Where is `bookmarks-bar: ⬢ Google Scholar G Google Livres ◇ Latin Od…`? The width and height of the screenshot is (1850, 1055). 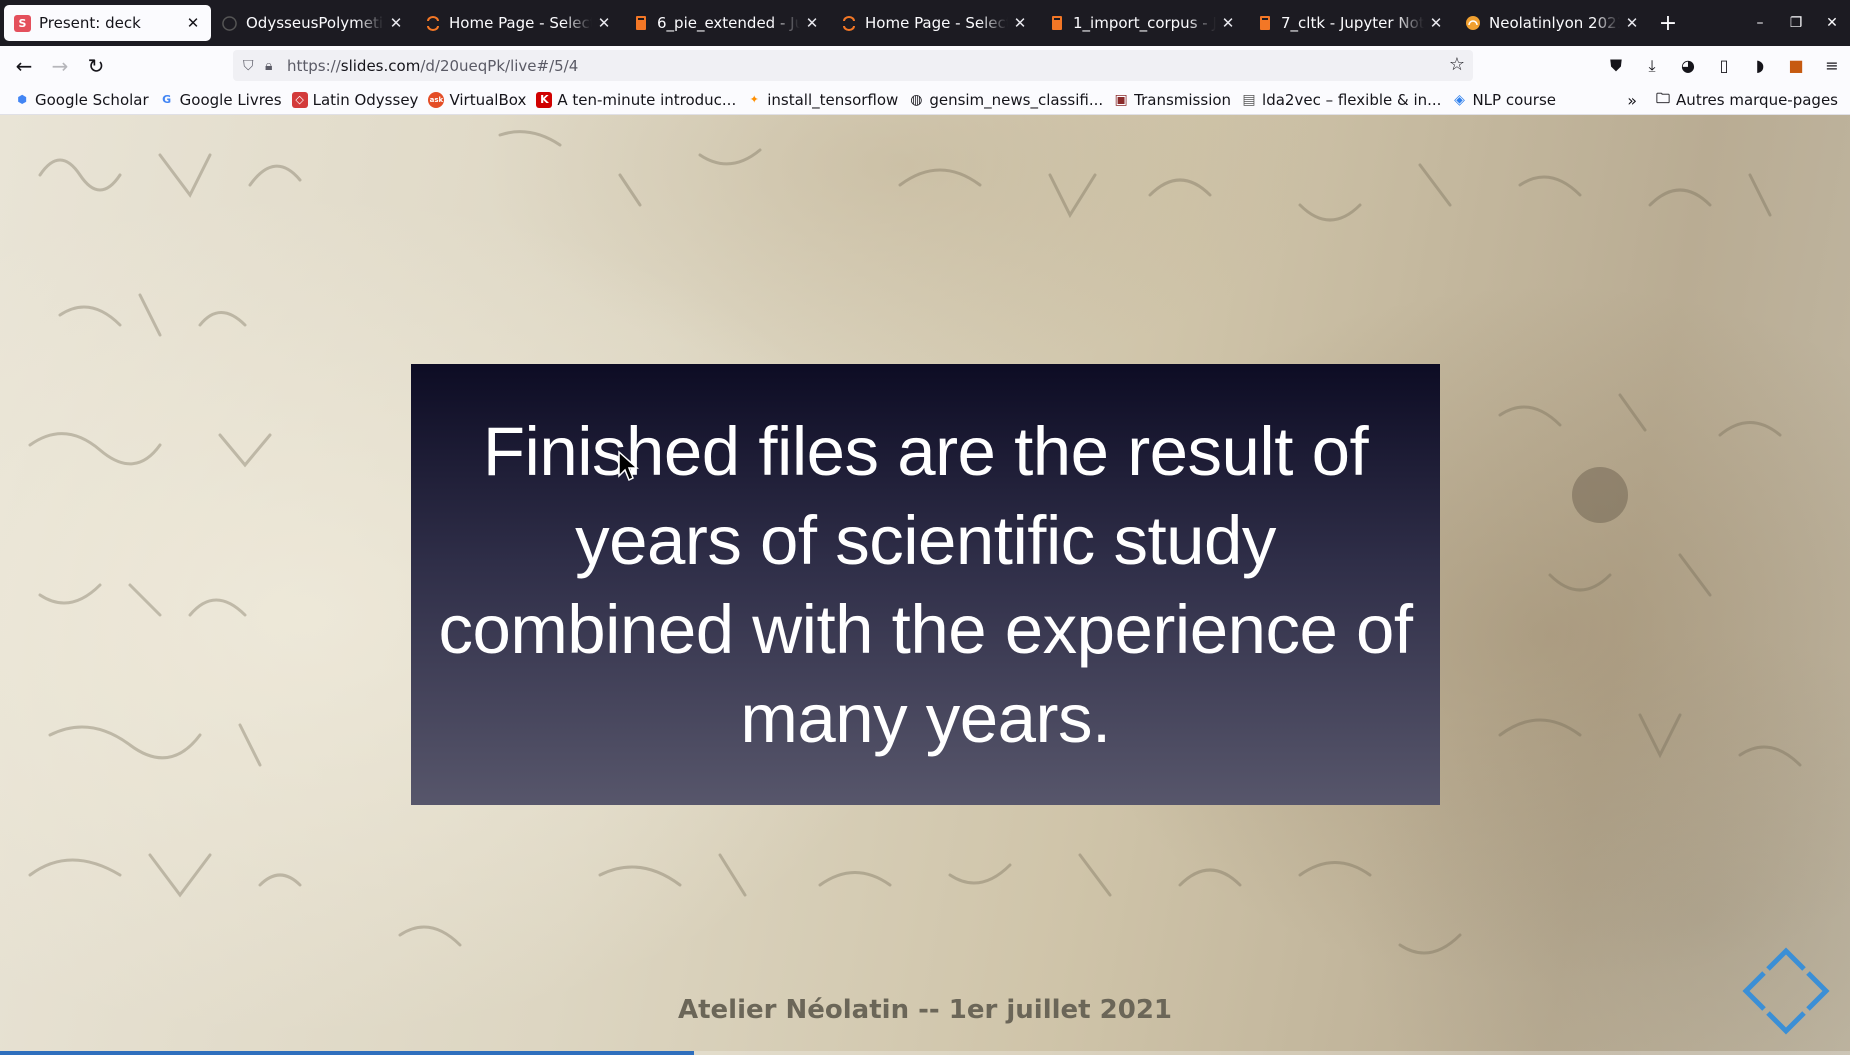 bookmarks-bar: ⬢ Google Scholar G Google Livres ◇ Latin Od… is located at coordinates (925, 100).